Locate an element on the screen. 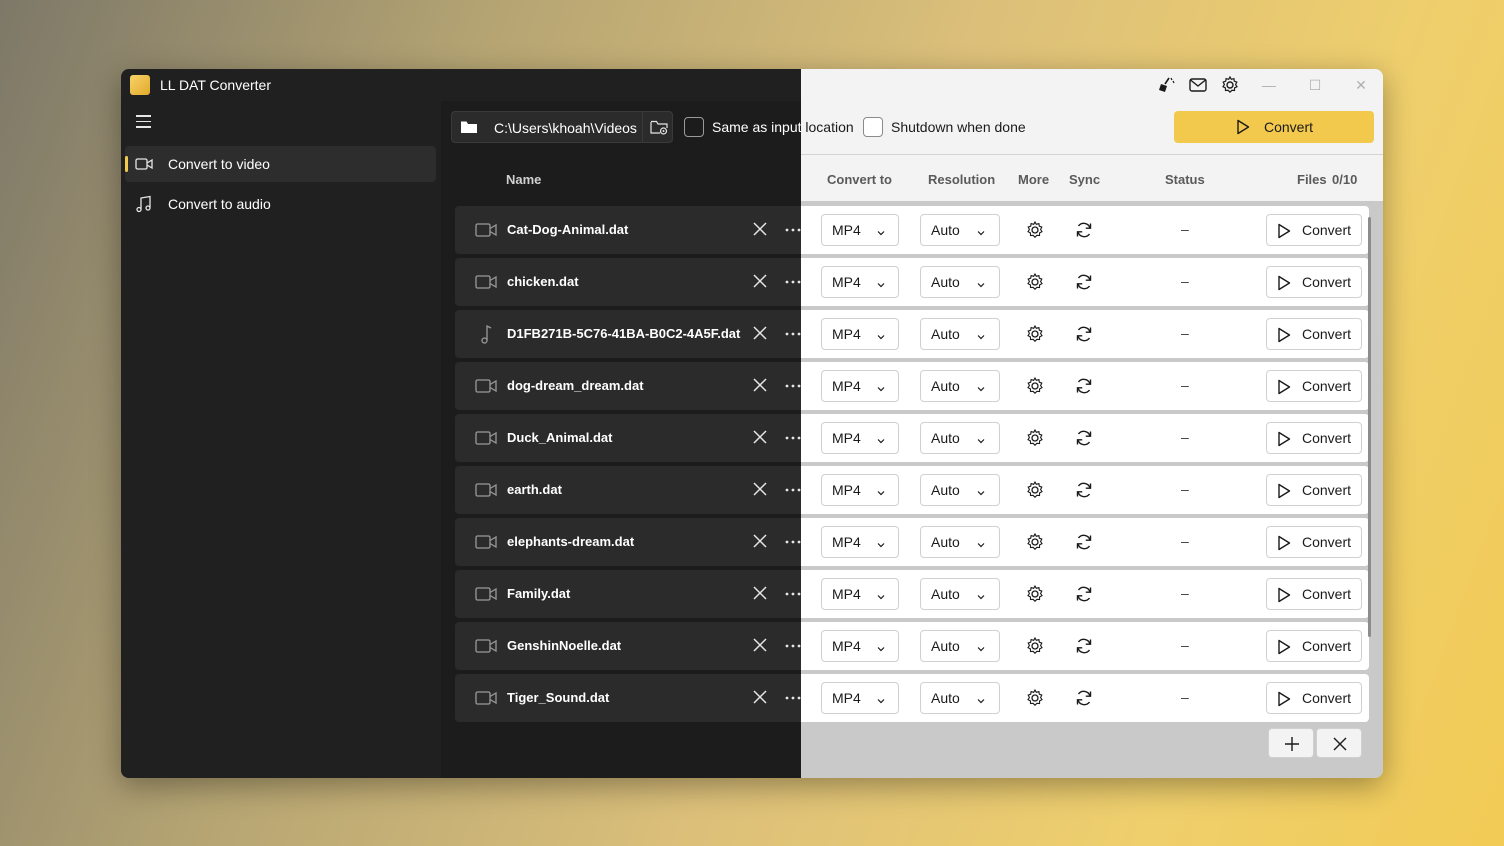 The image size is (1504, 846). sidebar-item-convert-audio: Convert to audio is located at coordinates (280, 204).